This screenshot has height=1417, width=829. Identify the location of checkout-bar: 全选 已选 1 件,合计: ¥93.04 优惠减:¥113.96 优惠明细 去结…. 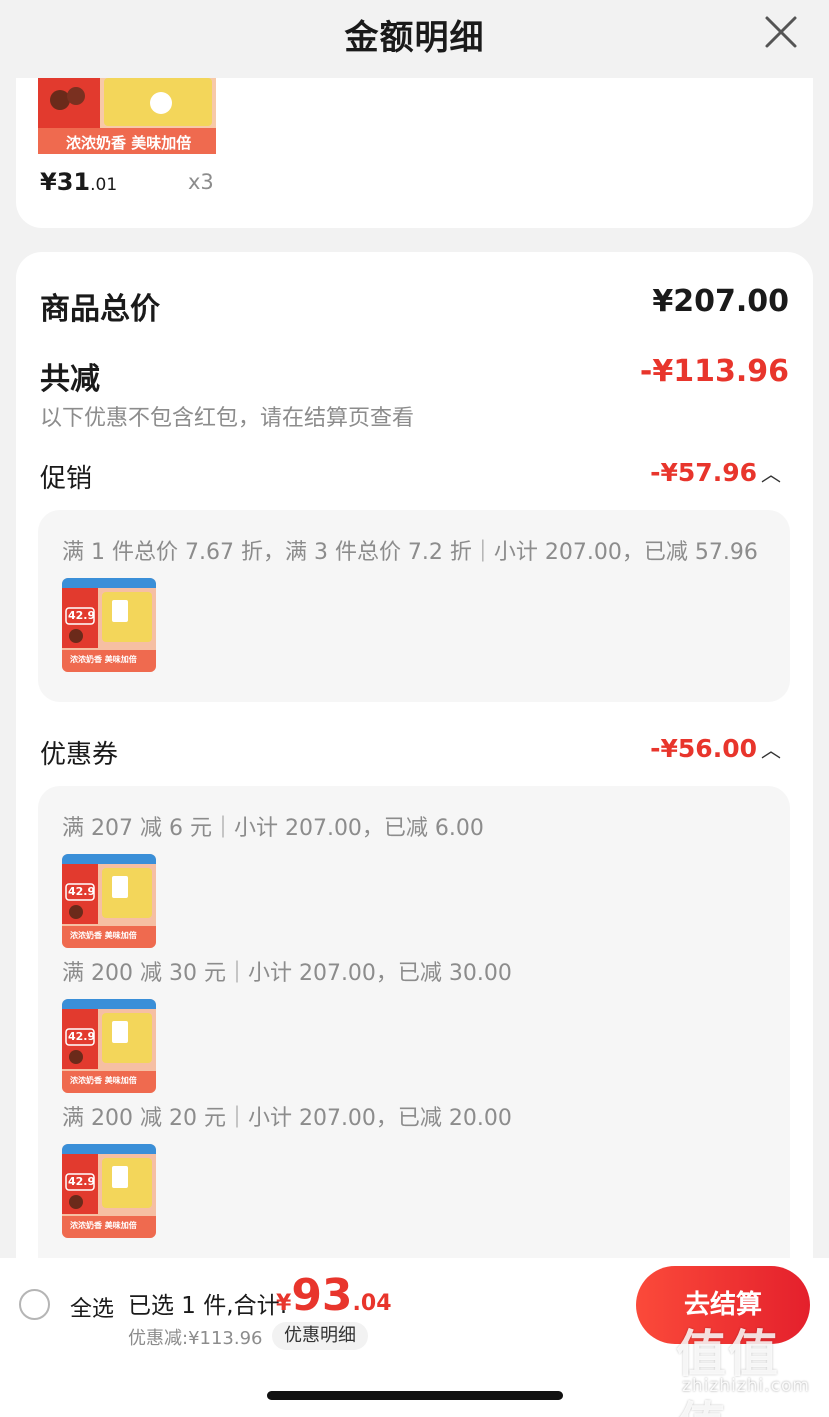
(414, 1337).